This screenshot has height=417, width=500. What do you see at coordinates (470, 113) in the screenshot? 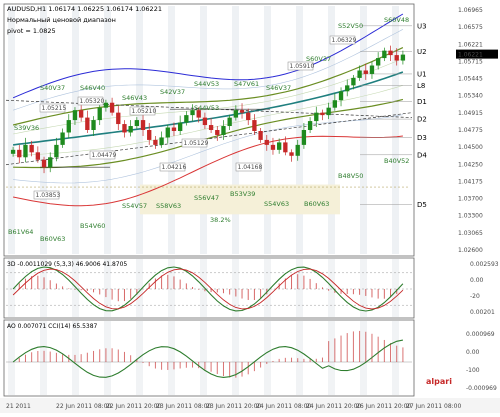
I see `price-tick: 1.04915` at bounding box center [470, 113].